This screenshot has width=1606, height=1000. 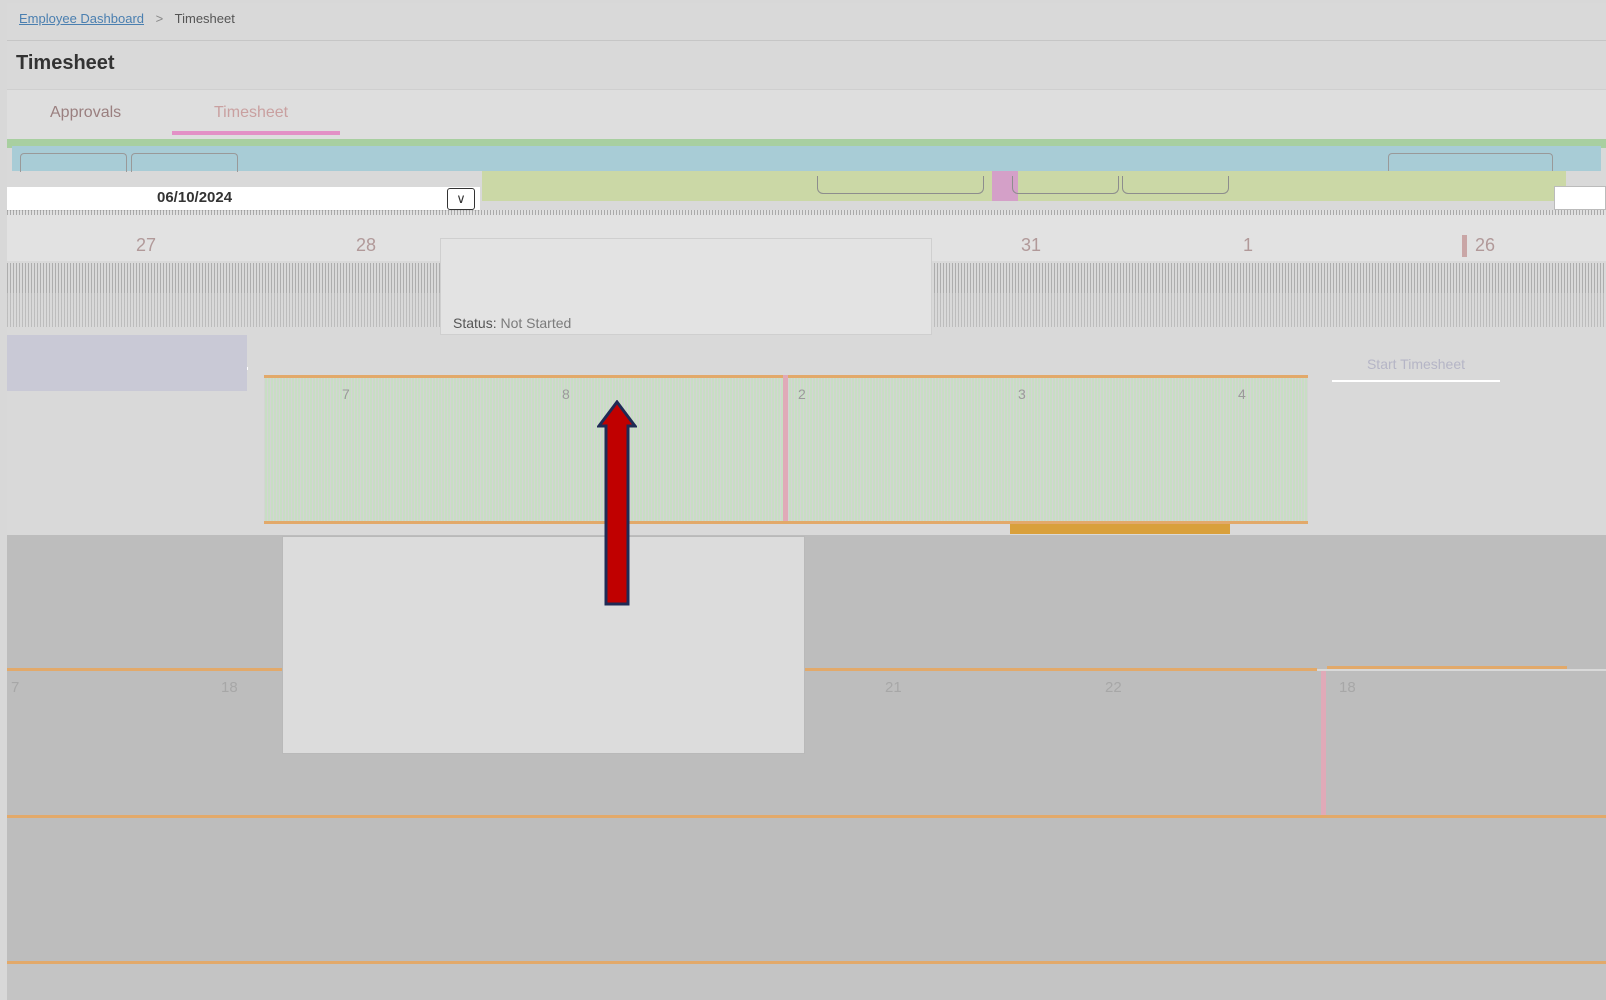 I want to click on day-number: 2, so click(x=802, y=394).